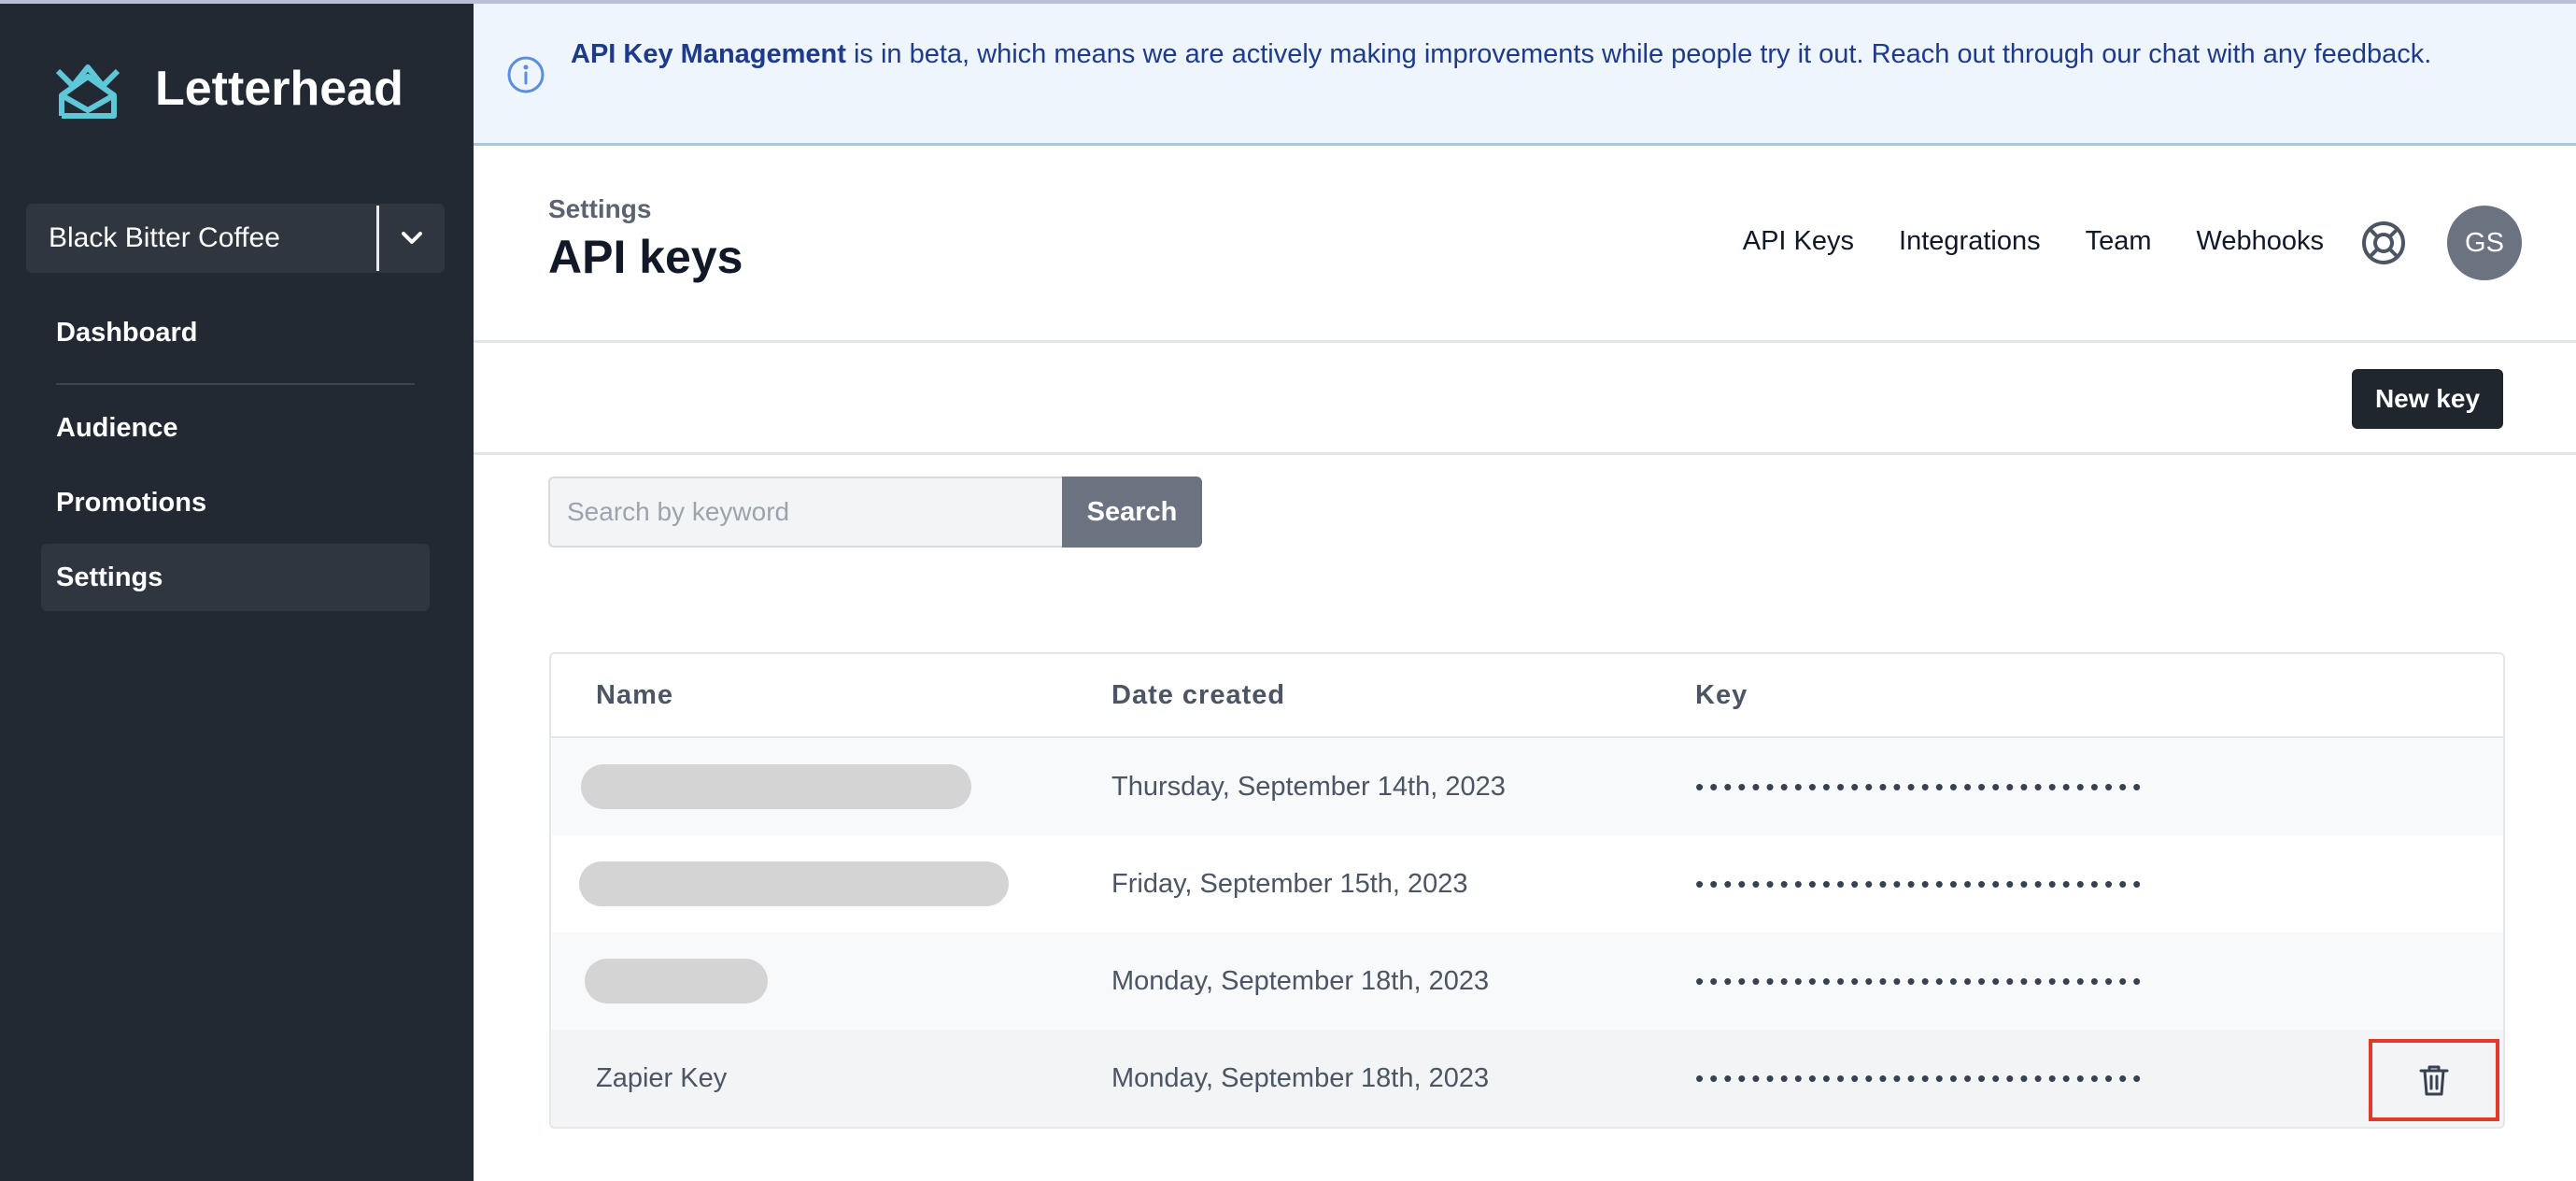  I want to click on sidebar-item-audience: Audience, so click(235, 428).